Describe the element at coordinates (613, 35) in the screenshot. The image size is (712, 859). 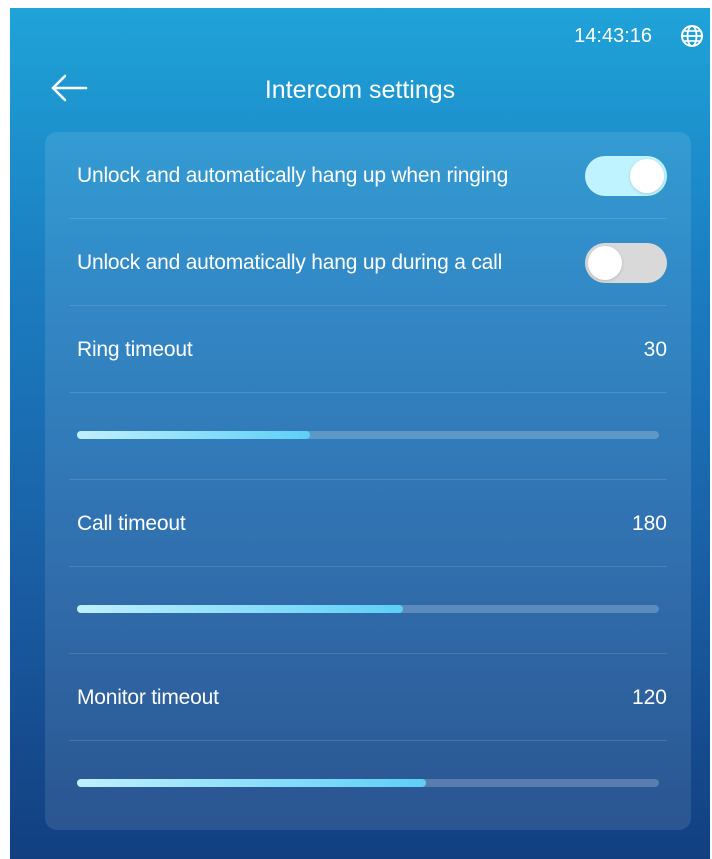
I see `status-time: 14:43:16` at that location.